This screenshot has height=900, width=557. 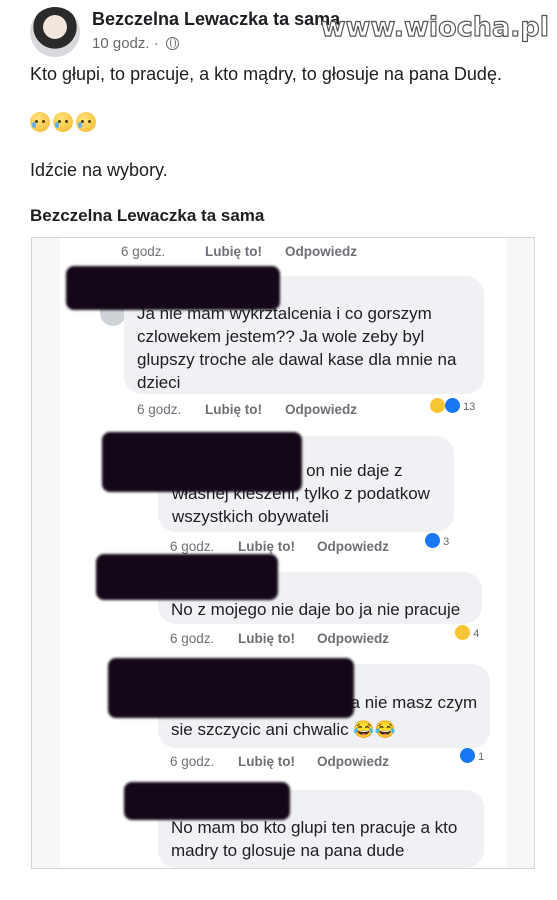 I want to click on reaction-count: 1, so click(x=472, y=755).